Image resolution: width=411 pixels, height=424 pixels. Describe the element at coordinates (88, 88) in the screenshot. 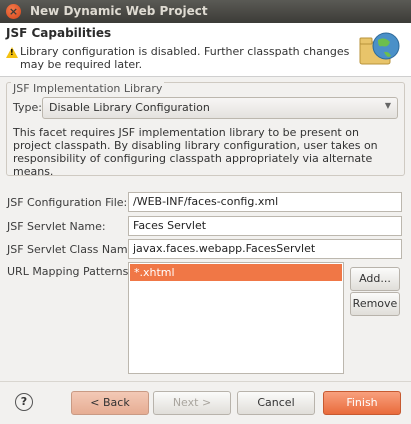

I see `implementation-group-label: JSF Implementation Library` at that location.